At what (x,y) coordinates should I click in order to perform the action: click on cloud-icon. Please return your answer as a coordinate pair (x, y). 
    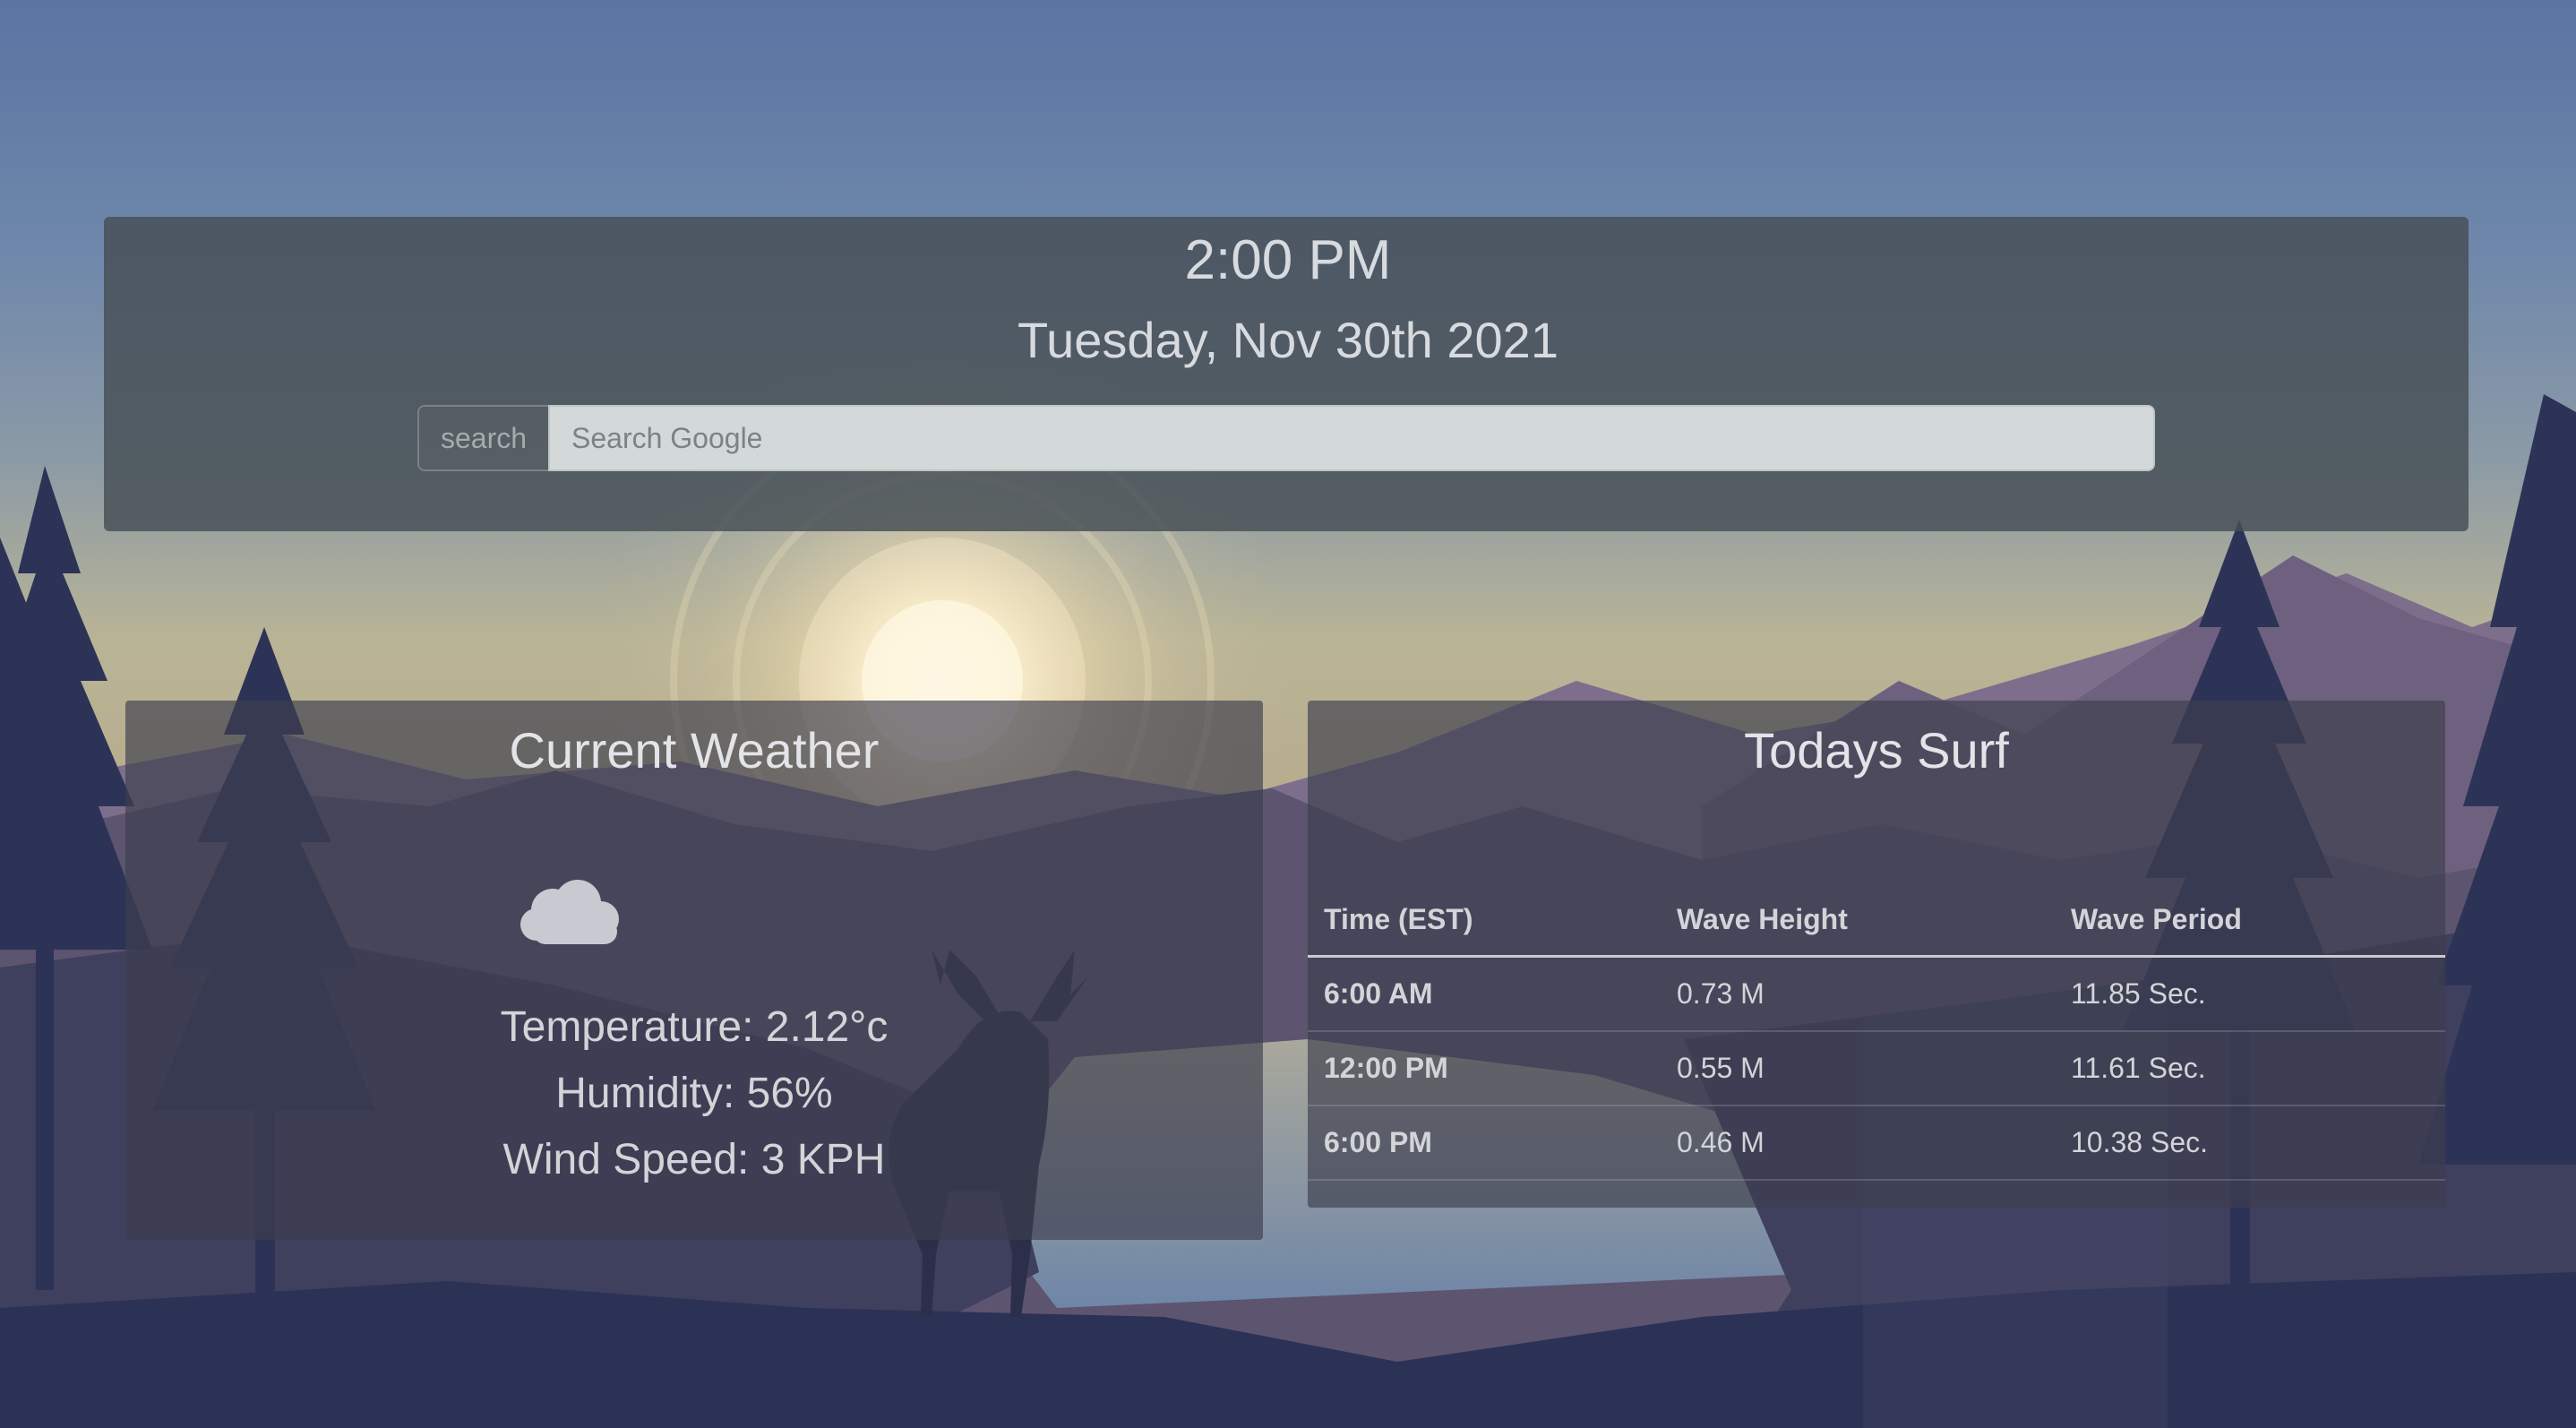
    Looking at the image, I should click on (569, 912).